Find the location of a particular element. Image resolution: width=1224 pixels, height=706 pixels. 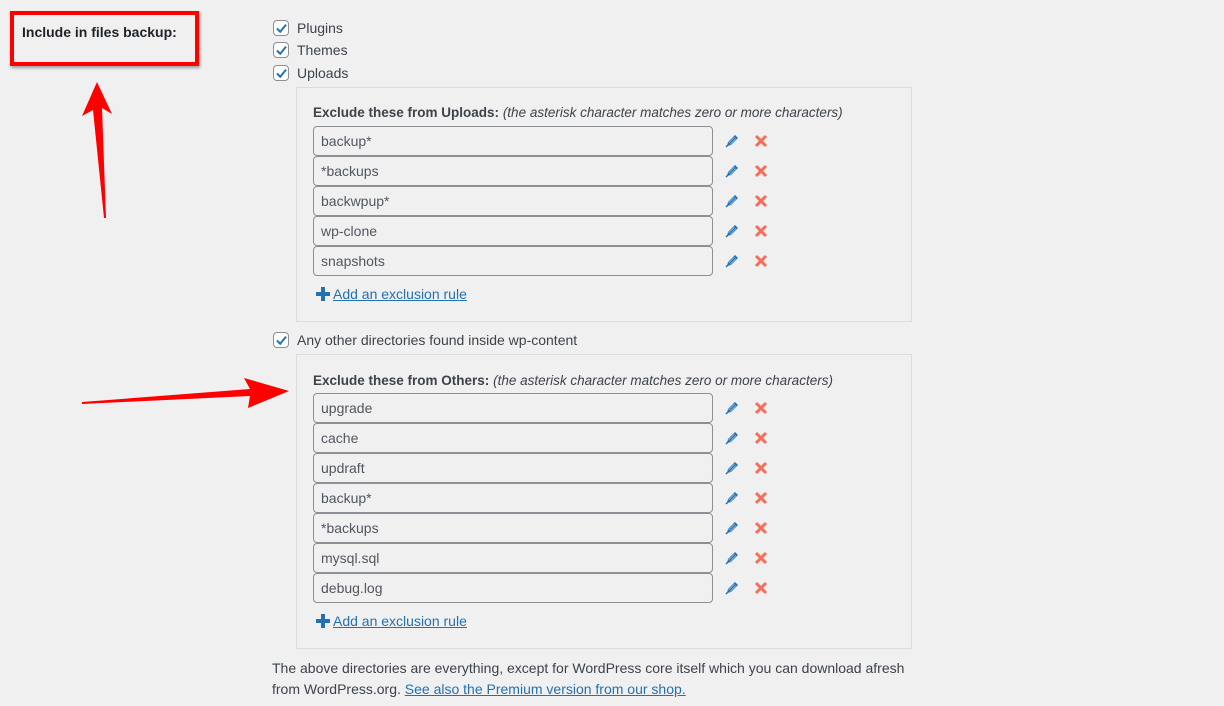

exclusion-rule-row: debug.log is located at coordinates (540, 588).